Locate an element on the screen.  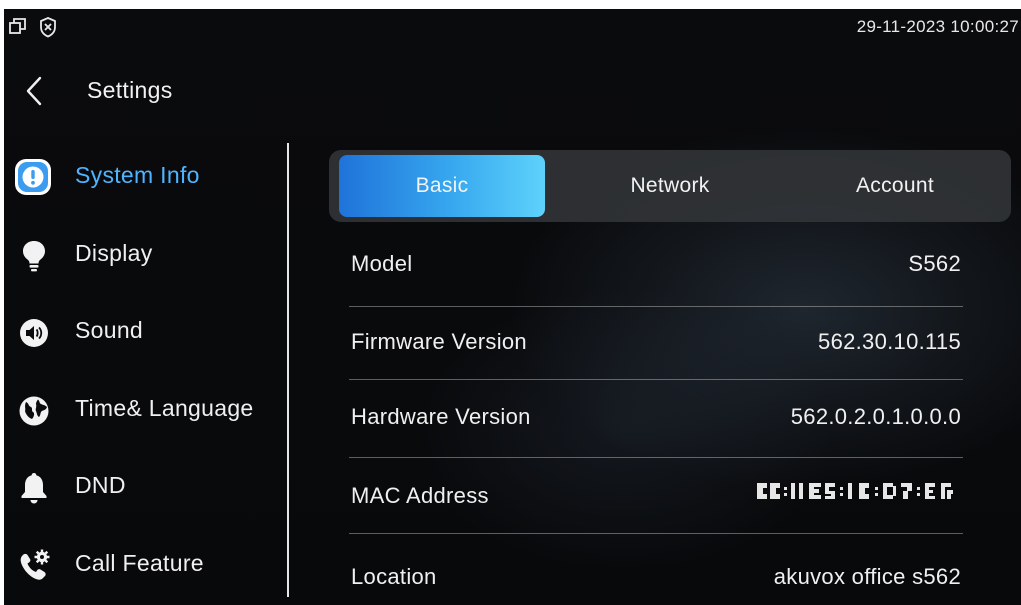
sidebar-item-label: Sound is located at coordinates (109, 330).